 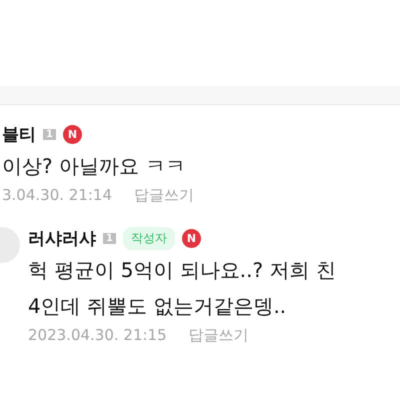 What do you see at coordinates (158, 306) in the screenshot?
I see `comment-text: 4인데 쥐뿔도 없는거같은뎅..` at bounding box center [158, 306].